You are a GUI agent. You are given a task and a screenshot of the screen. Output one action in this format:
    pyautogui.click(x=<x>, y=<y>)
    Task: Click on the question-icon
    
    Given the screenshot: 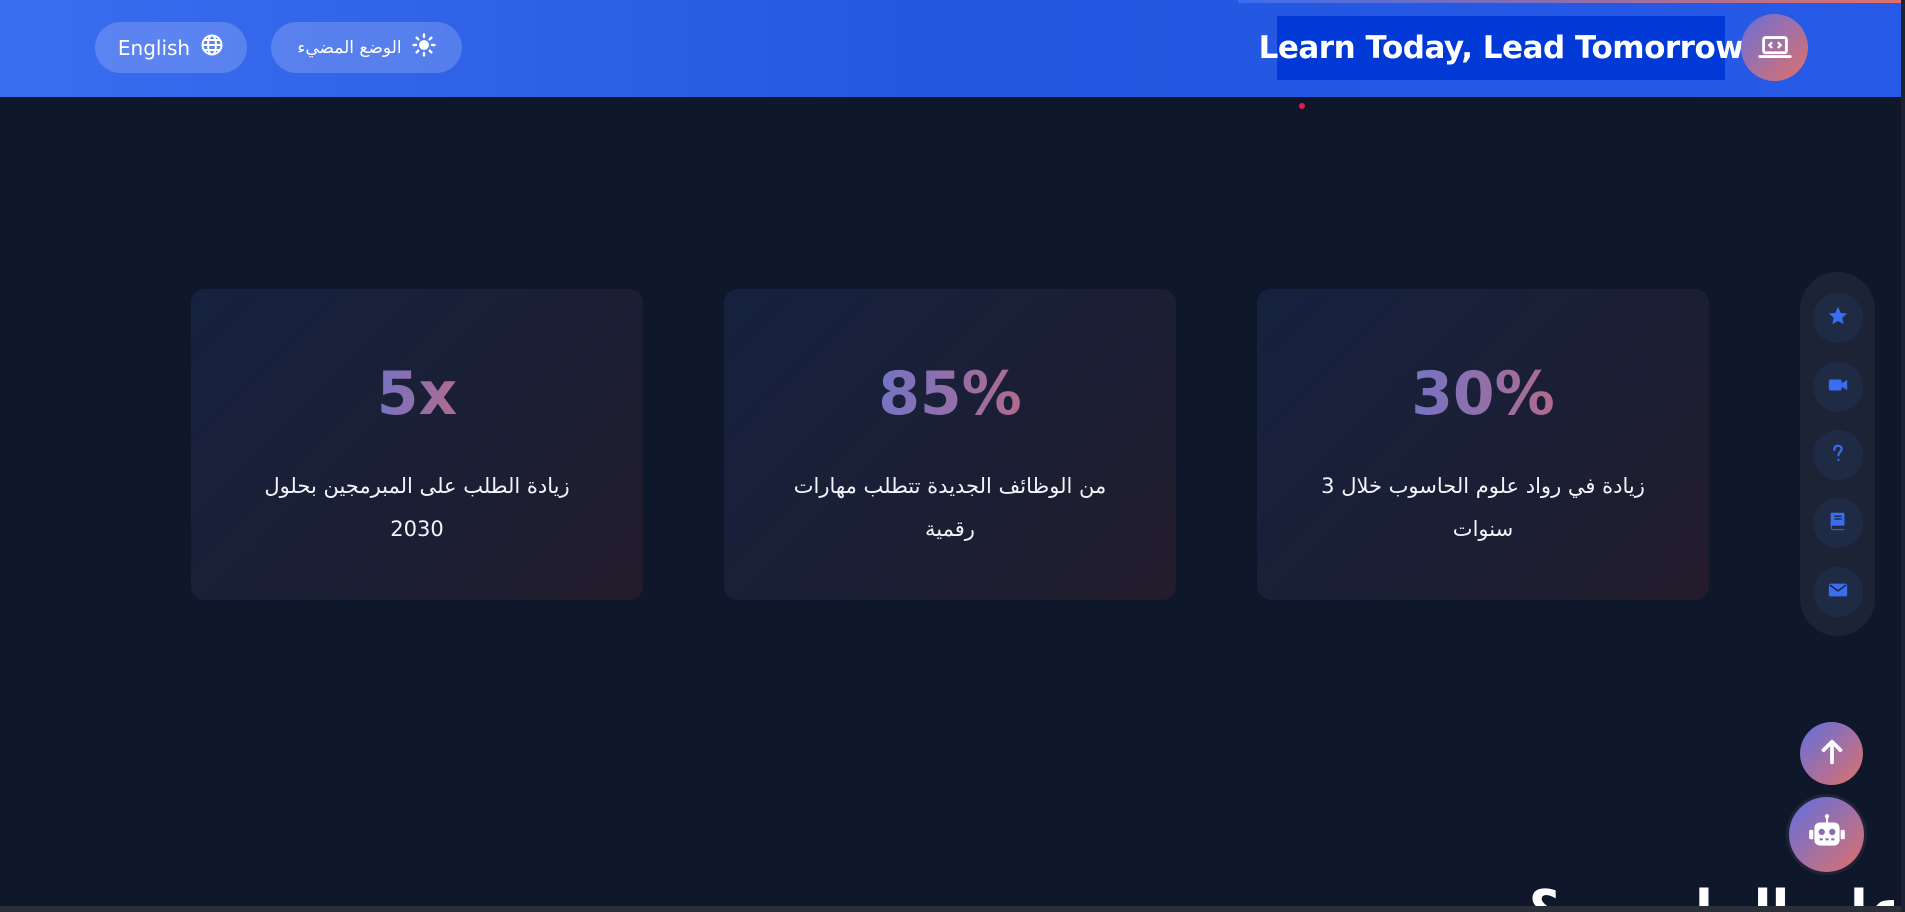 What is the action you would take?
    pyautogui.click(x=1838, y=455)
    